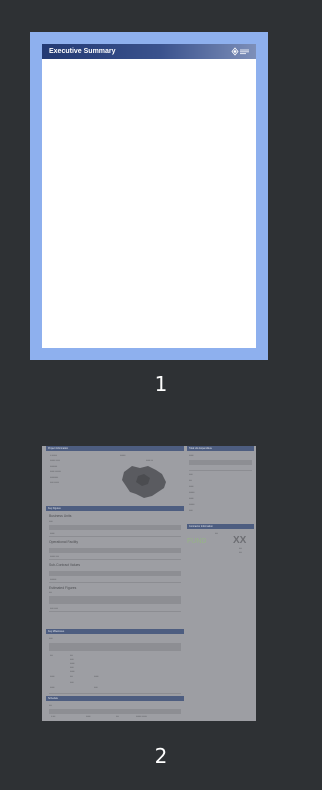 This screenshot has height=790, width=322. What do you see at coordinates (150, 460) in the screenshot?
I see `placeholder-text: ▪▪▪▪▪ ▪▪` at bounding box center [150, 460].